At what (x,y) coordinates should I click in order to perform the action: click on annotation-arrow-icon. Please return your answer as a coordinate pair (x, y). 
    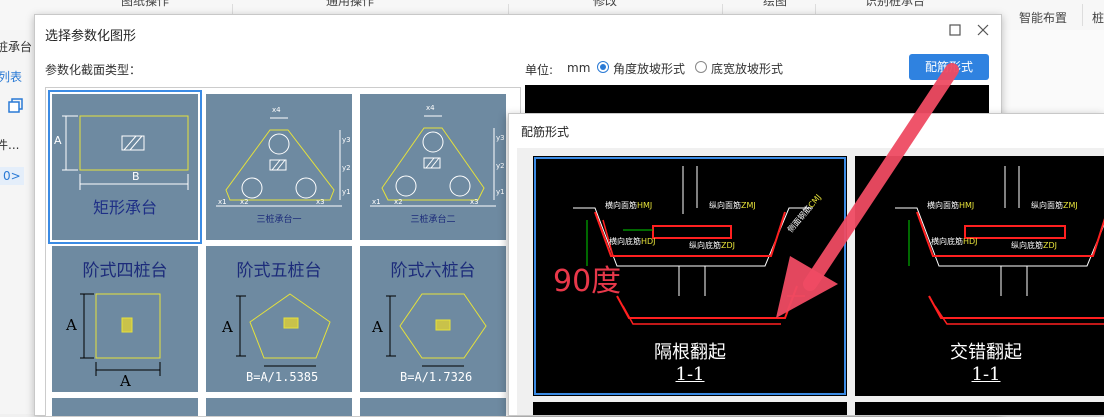
    Looking at the image, I should click on (867, 190).